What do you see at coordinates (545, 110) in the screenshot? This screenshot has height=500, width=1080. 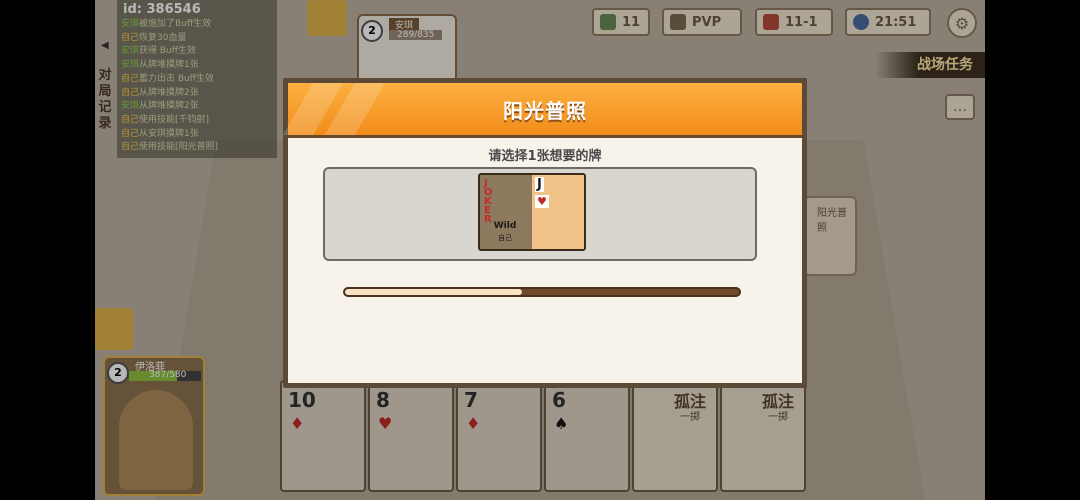 I see `dialog-title: 阳光普照` at bounding box center [545, 110].